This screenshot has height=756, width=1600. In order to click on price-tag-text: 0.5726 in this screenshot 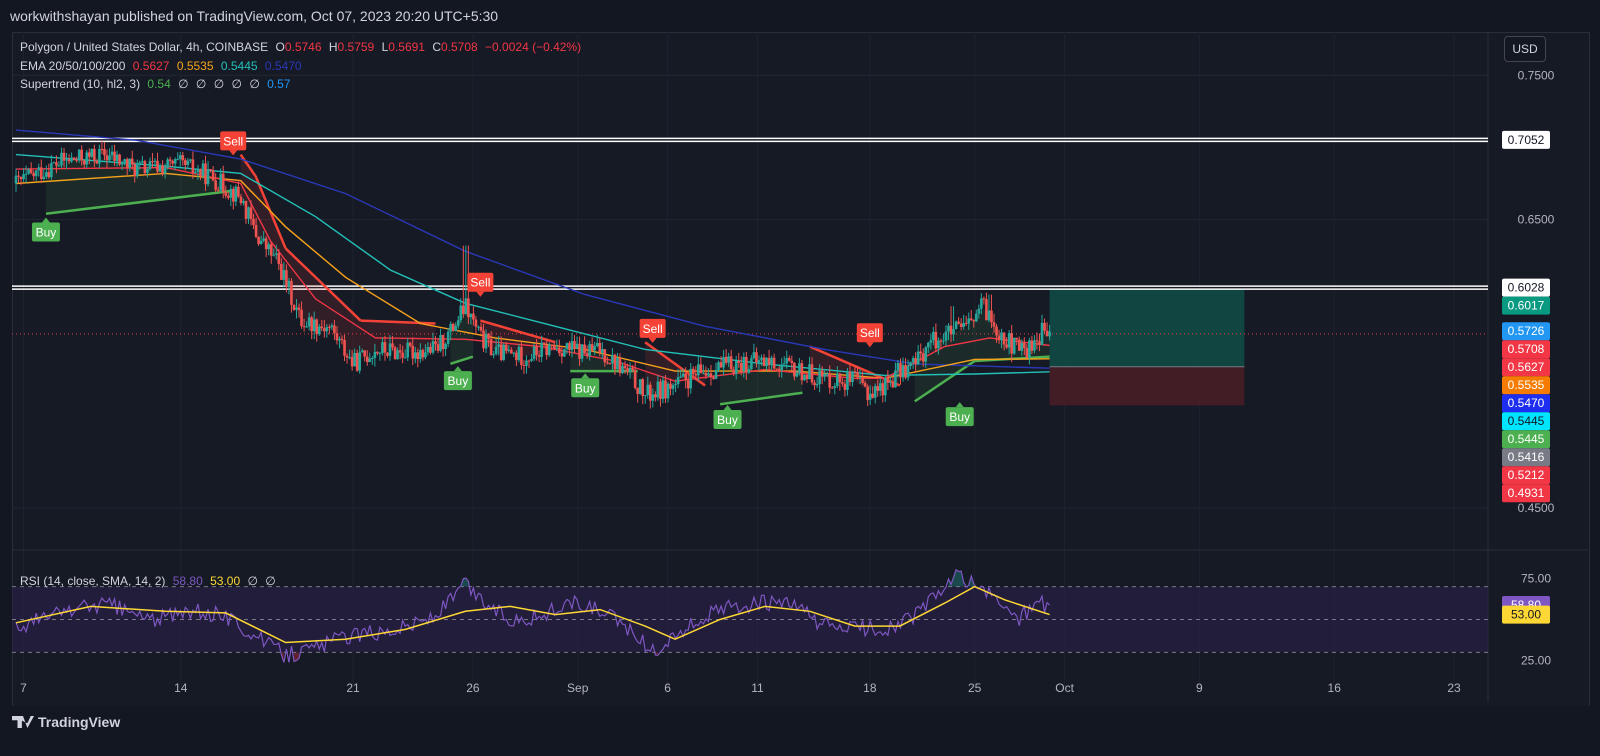, I will do `click(1526, 331)`.